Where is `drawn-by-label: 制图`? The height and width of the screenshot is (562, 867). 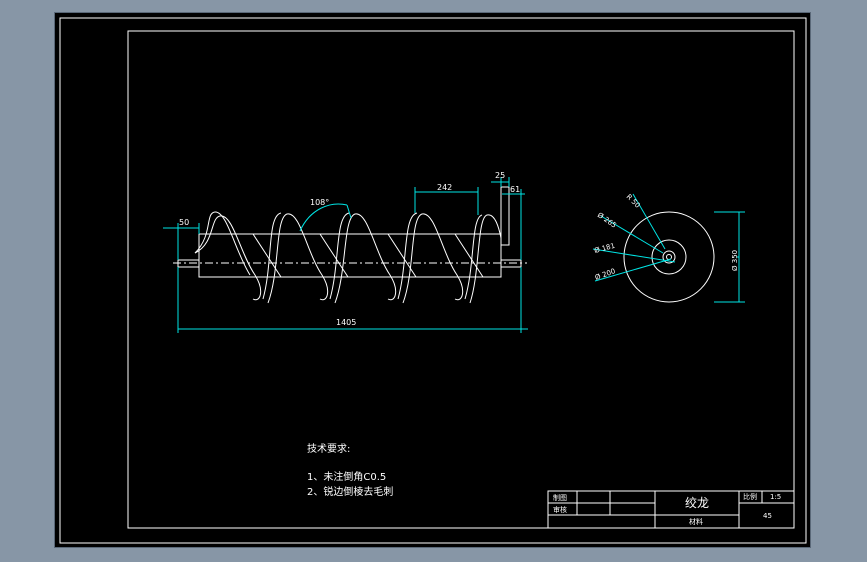
drawn-by-label: 制图 is located at coordinates (560, 497).